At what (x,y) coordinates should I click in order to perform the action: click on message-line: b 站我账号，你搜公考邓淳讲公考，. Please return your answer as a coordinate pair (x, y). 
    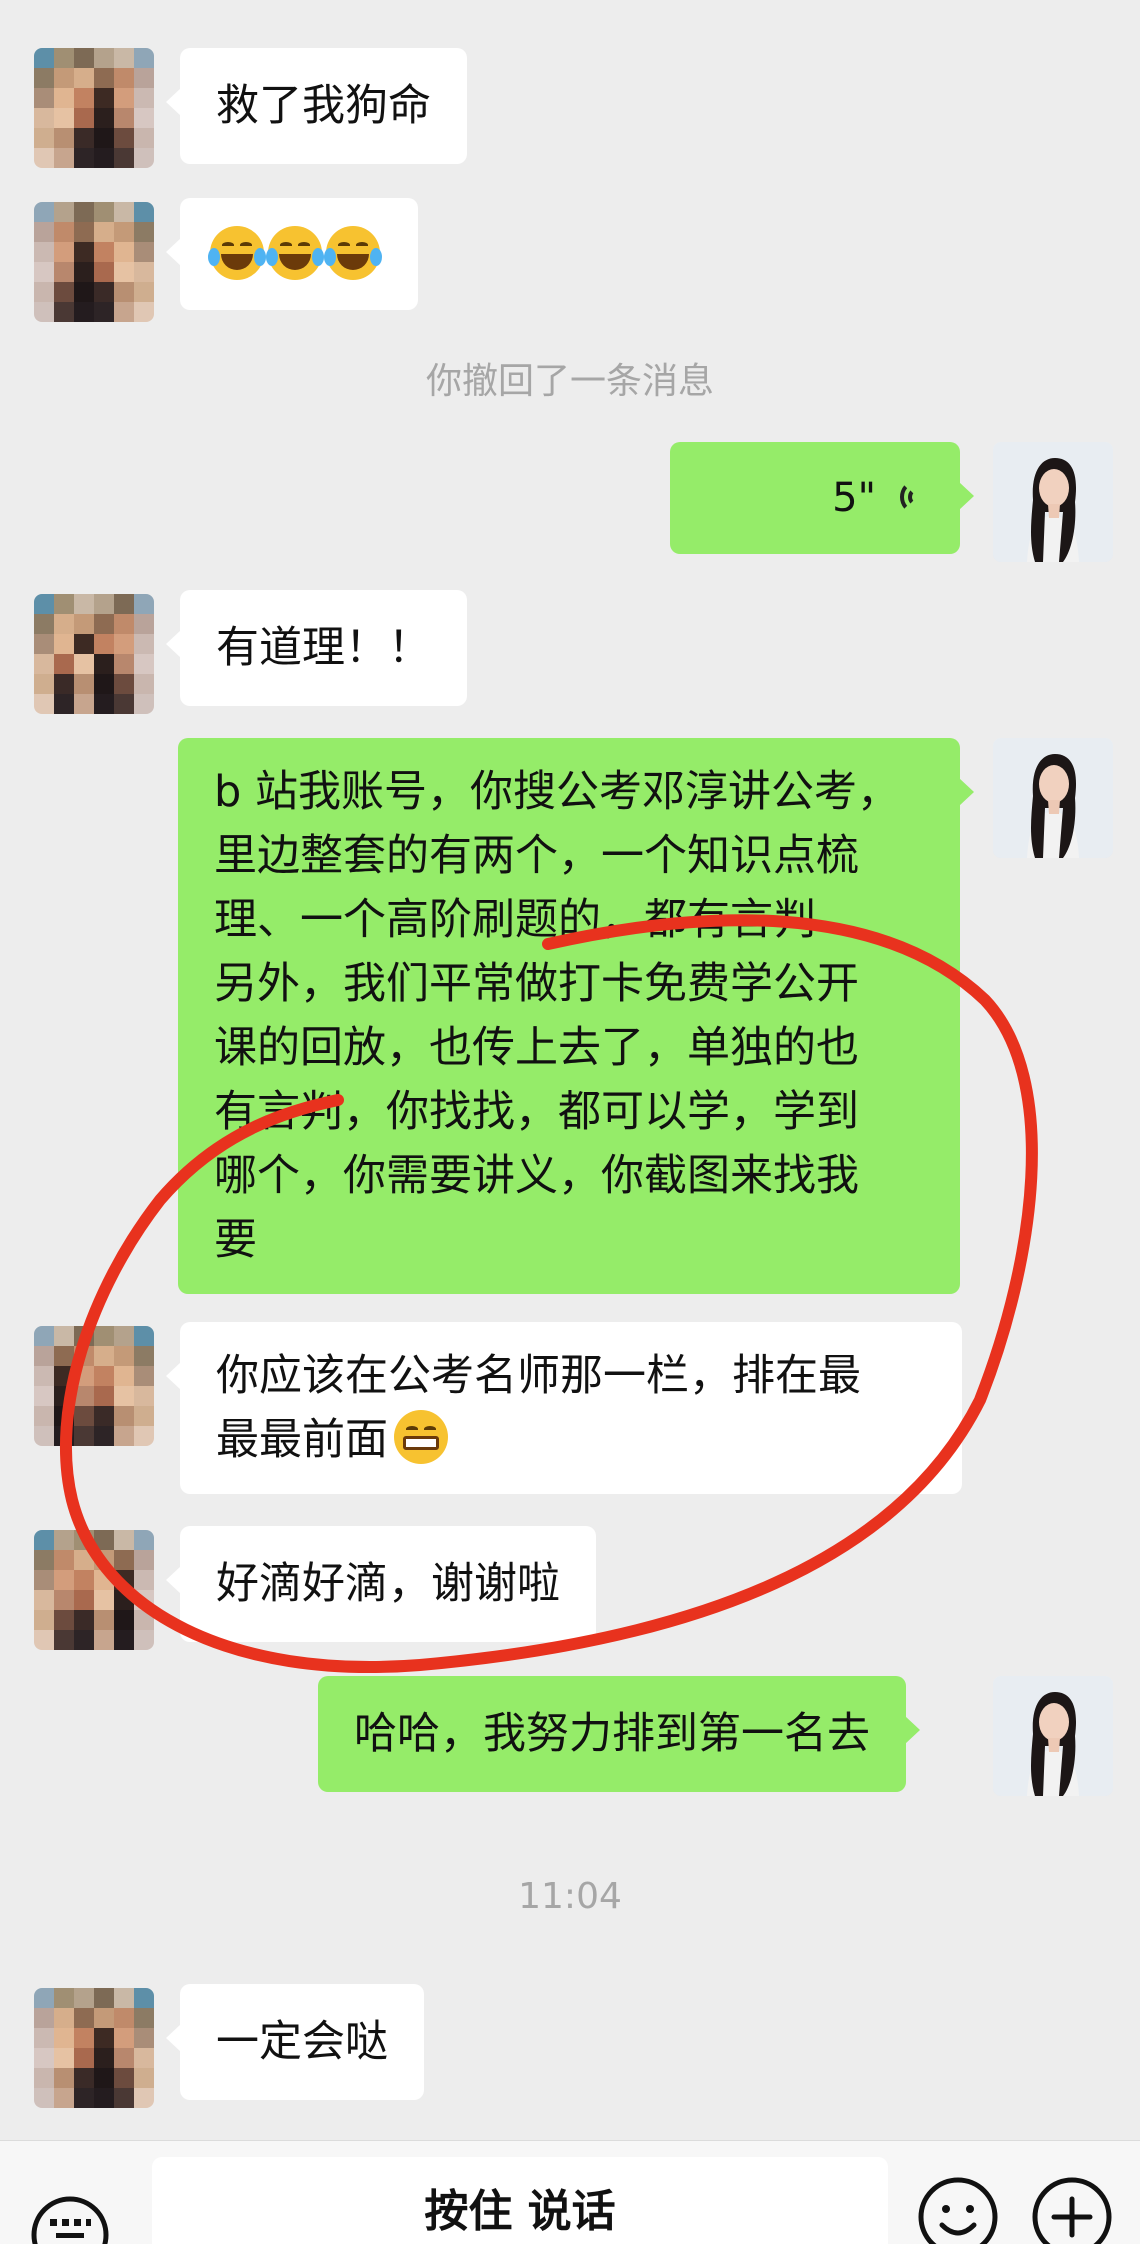
    Looking at the image, I should click on (557, 792).